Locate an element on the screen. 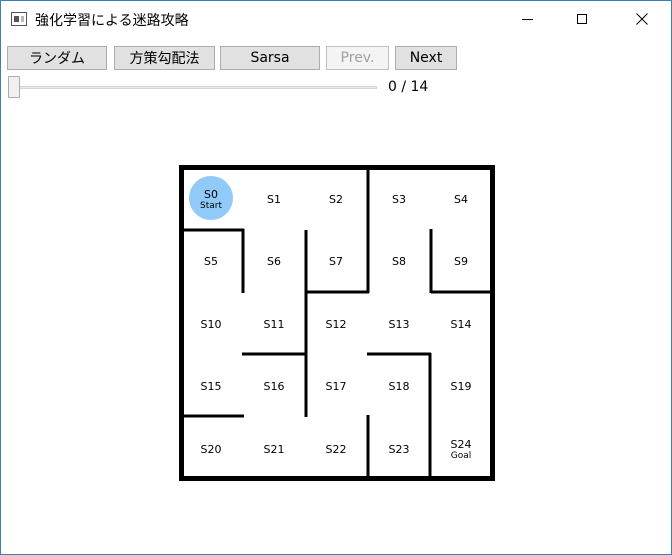 The image size is (672, 555). maze-cell-s2: S2 is located at coordinates (336, 199).